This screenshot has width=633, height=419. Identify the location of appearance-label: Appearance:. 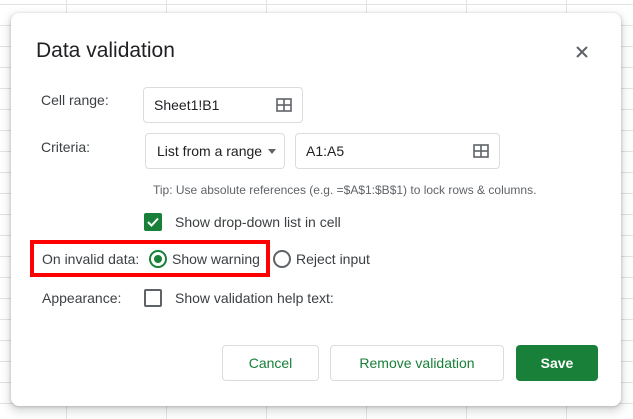
(82, 298).